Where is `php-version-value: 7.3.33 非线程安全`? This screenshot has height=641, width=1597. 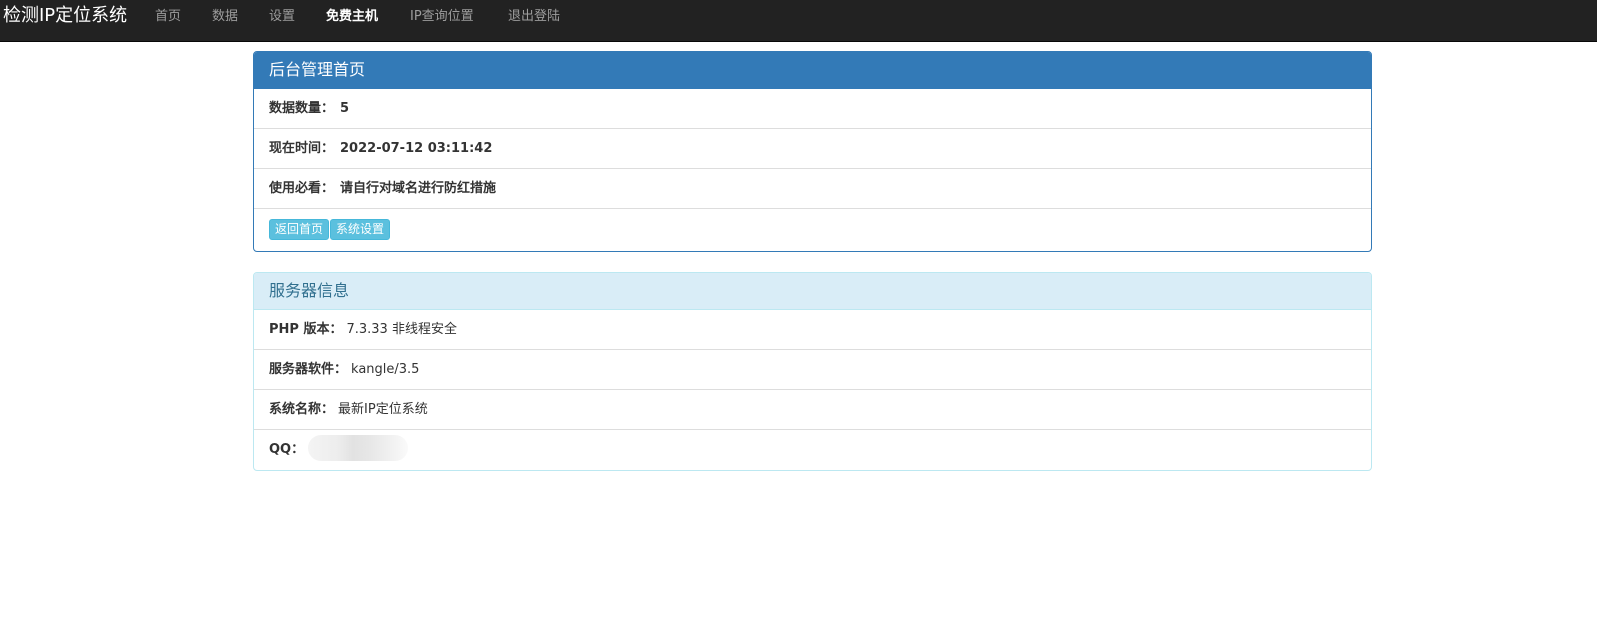
php-version-value: 7.3.33 非线程安全 is located at coordinates (401, 329).